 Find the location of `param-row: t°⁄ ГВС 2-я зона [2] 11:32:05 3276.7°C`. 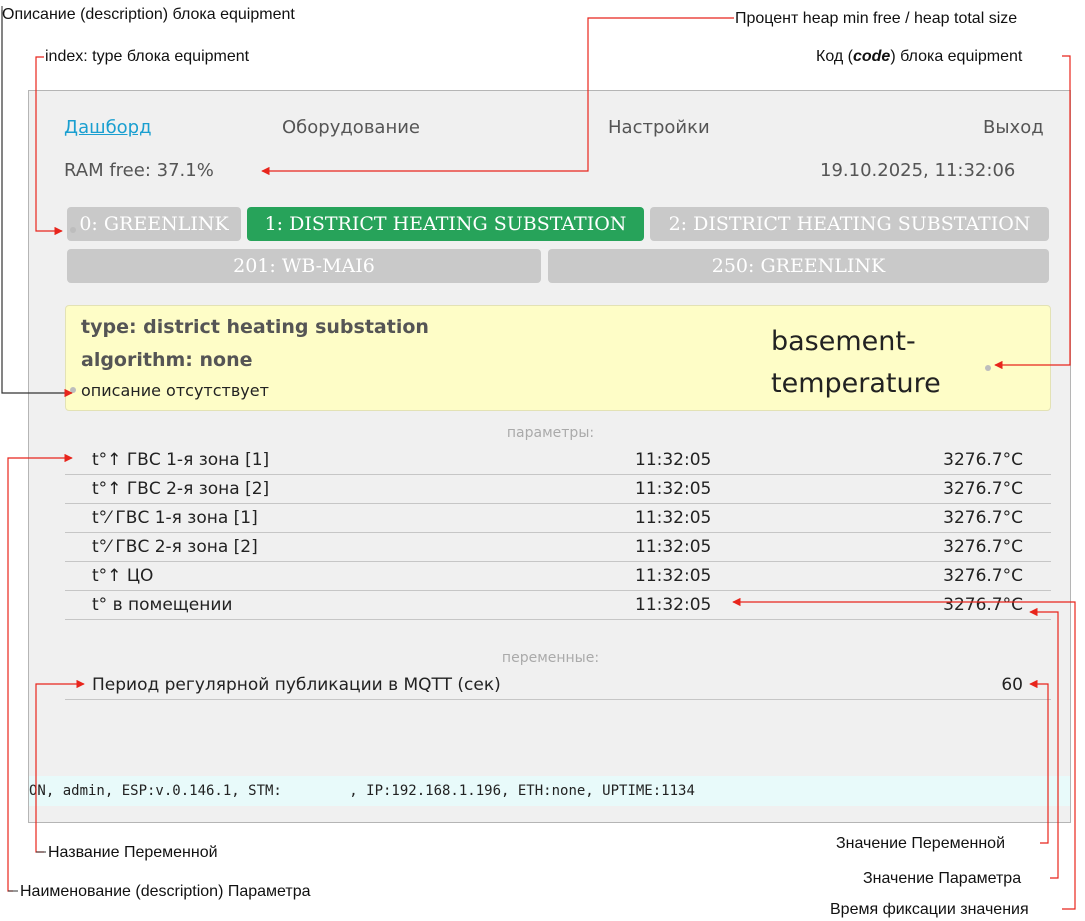

param-row: t°⁄ ГВС 2-я зона [2] 11:32:05 3276.7°C is located at coordinates (558, 547).